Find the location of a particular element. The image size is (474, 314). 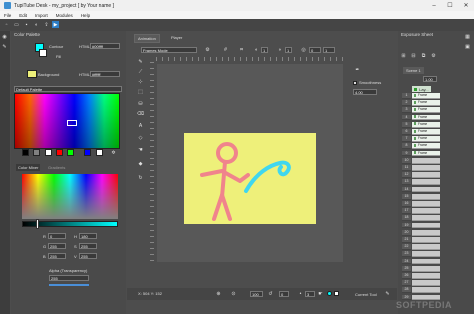

exposure-row: 14 is located at coordinates (421, 189).